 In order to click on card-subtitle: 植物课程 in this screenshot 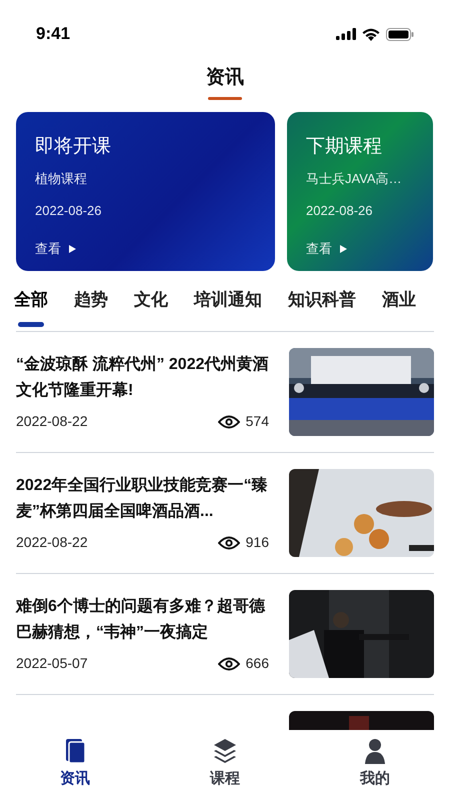, I will do `click(61, 179)`.